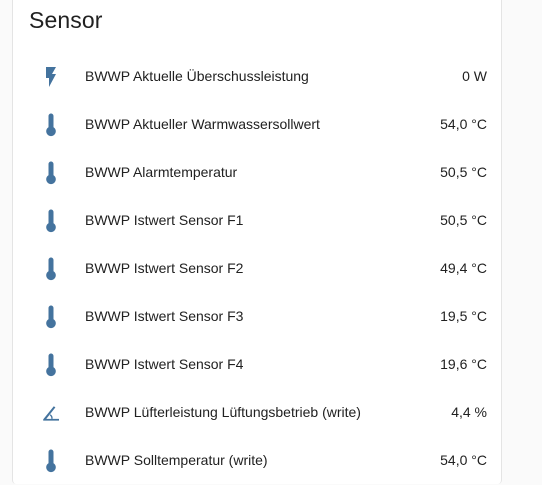 This screenshot has width=542, height=485. I want to click on entity-label: BWWP Istwert Sensor F3, so click(164, 316).